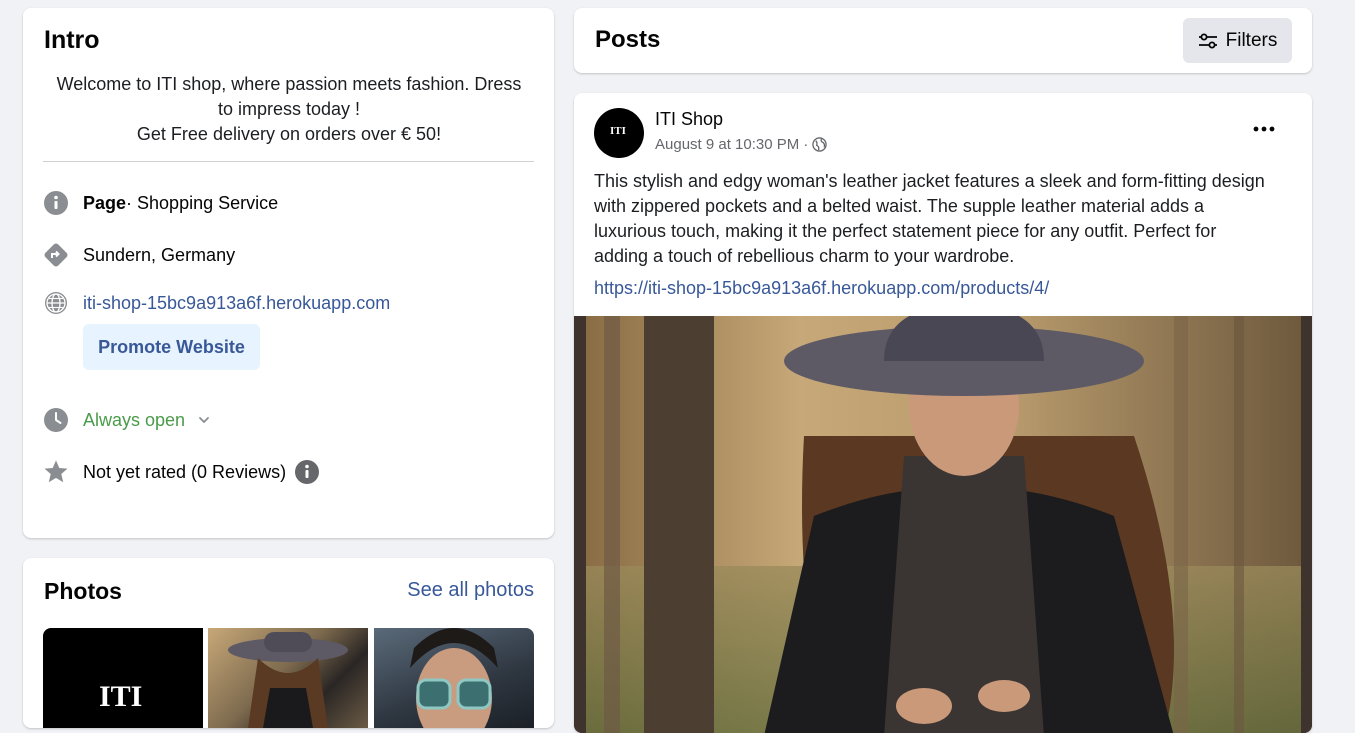 The height and width of the screenshot is (733, 1355). What do you see at coordinates (56, 472) in the screenshot?
I see `star-icon` at bounding box center [56, 472].